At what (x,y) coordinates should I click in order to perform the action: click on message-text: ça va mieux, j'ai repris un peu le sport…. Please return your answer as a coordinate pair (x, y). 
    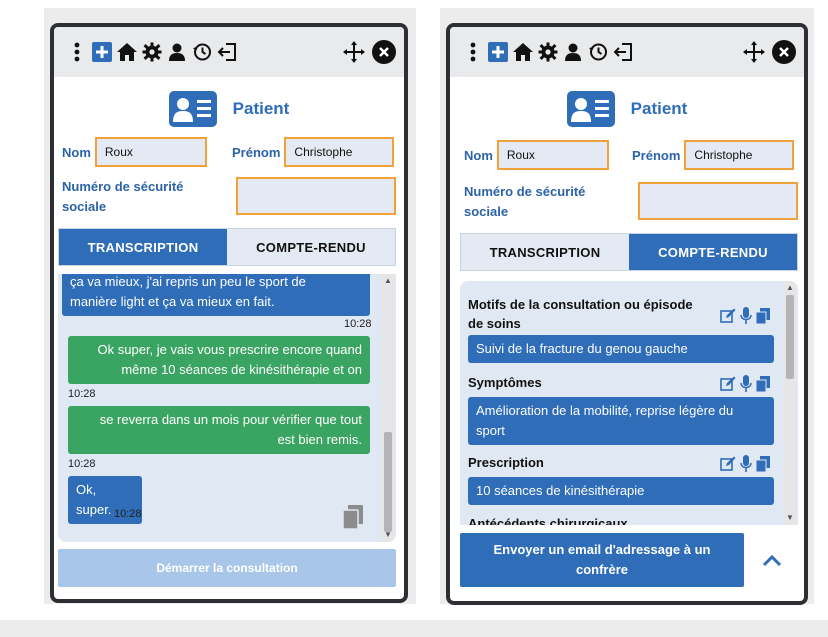
    Looking at the image, I should click on (188, 281).